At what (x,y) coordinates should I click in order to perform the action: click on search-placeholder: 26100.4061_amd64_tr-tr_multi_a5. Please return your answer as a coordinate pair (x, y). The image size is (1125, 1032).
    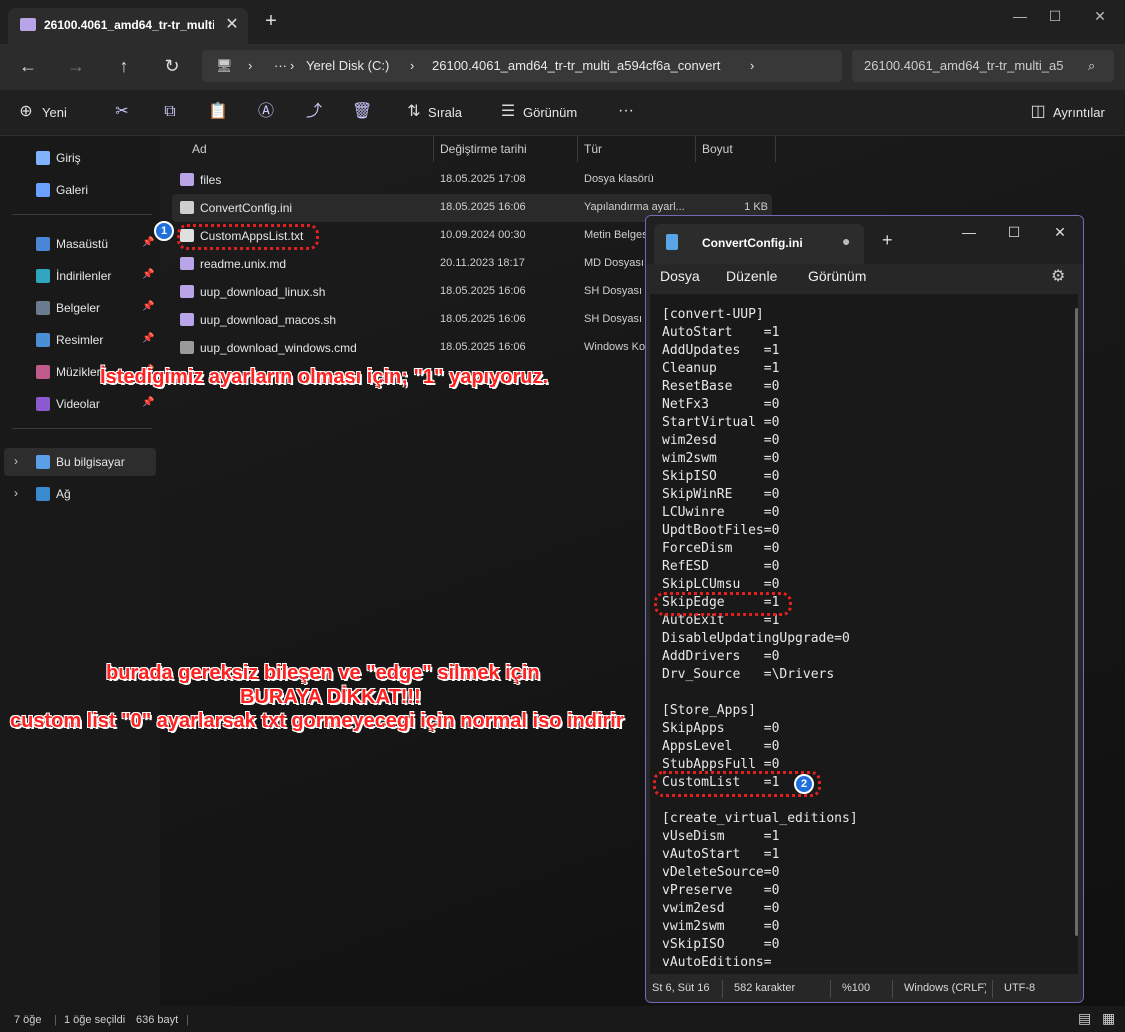
    Looking at the image, I should click on (964, 65).